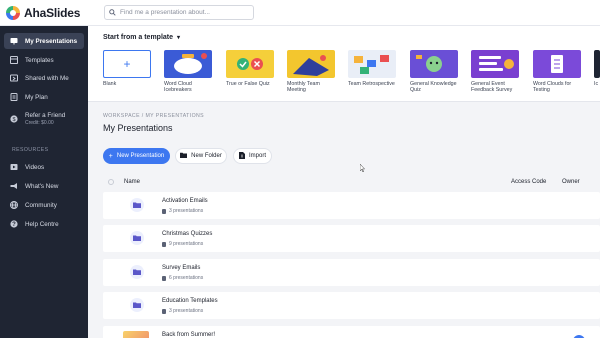 The image size is (600, 338). What do you see at coordinates (190, 301) in the screenshot?
I see `folder-name: Education Templates` at bounding box center [190, 301].